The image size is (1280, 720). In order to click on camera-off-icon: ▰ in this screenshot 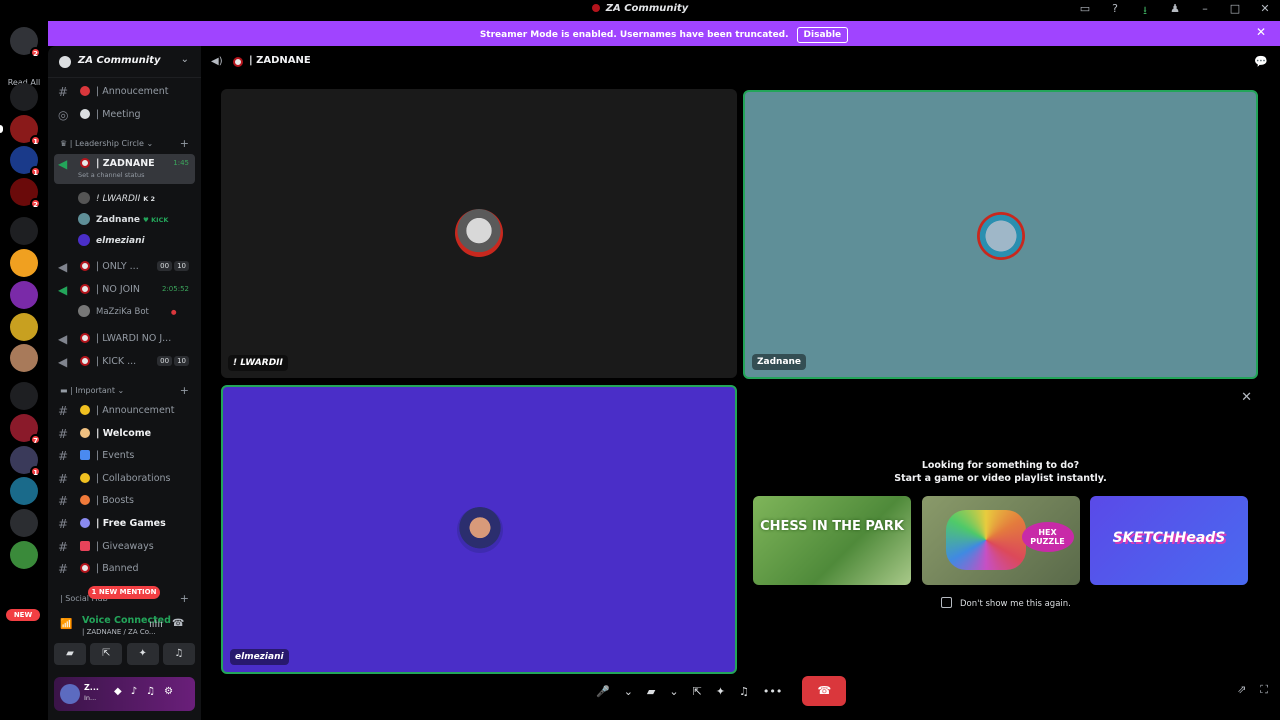, I will do `click(651, 691)`.